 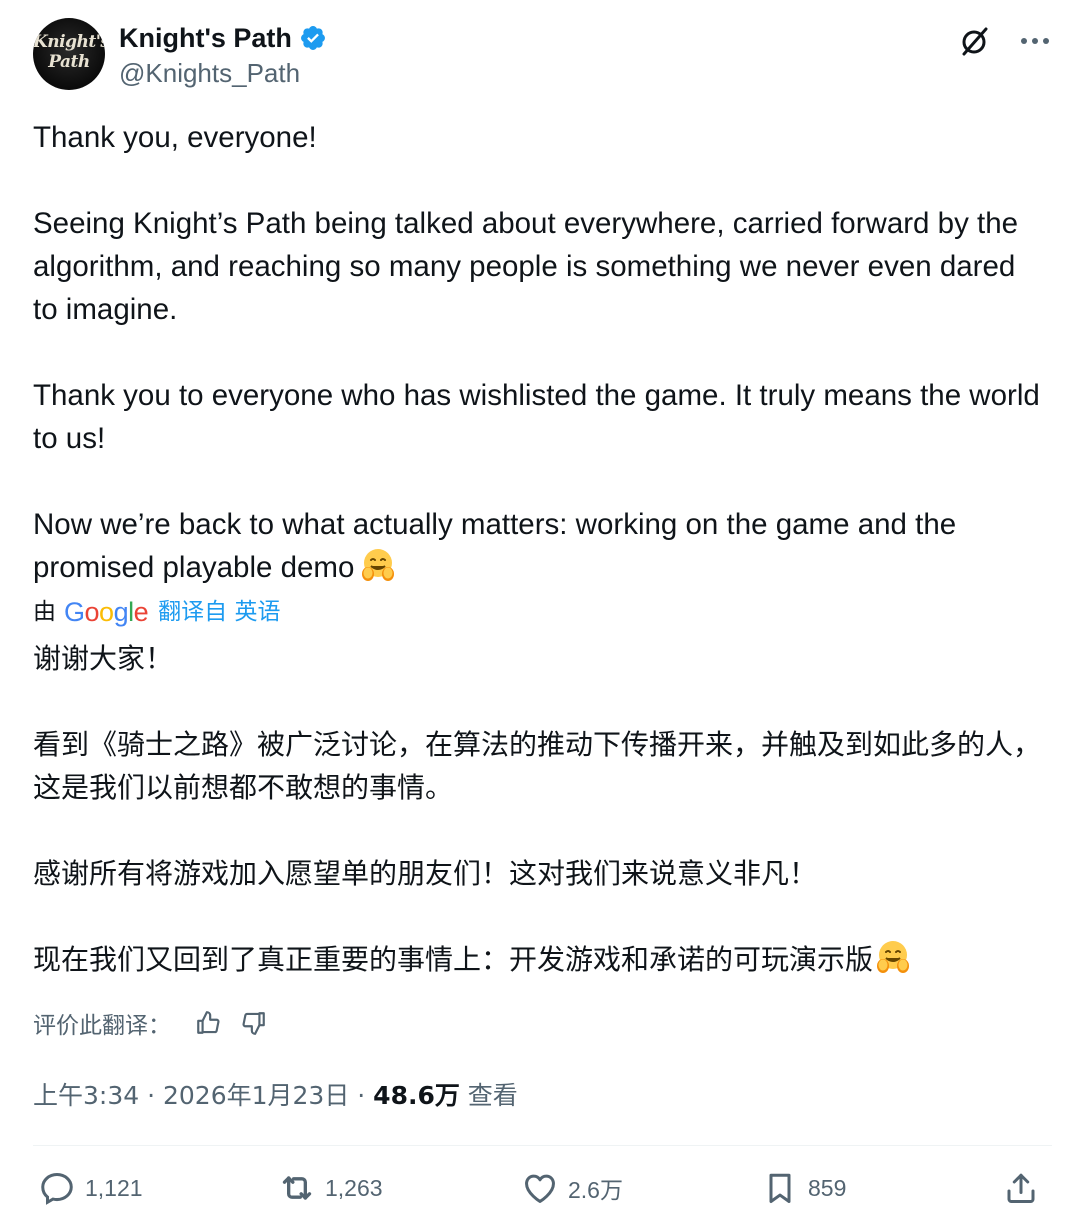 What do you see at coordinates (219, 612) in the screenshot?
I see `translated-from-link: 翻译自 英语` at bounding box center [219, 612].